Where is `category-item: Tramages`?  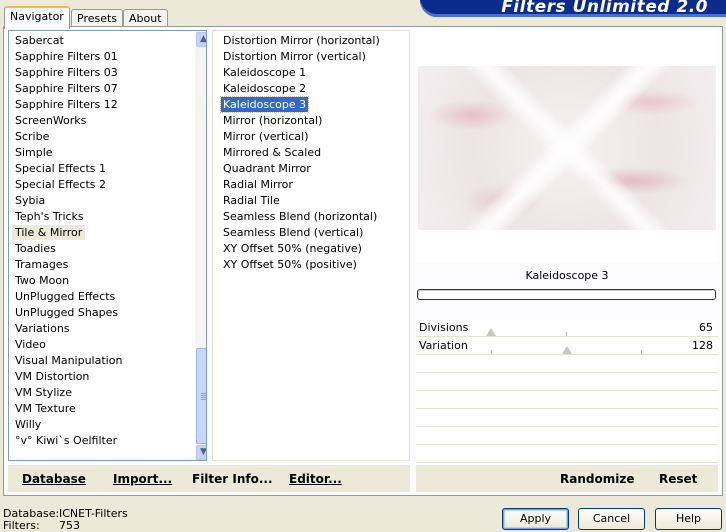 category-item: Tramages is located at coordinates (41, 264).